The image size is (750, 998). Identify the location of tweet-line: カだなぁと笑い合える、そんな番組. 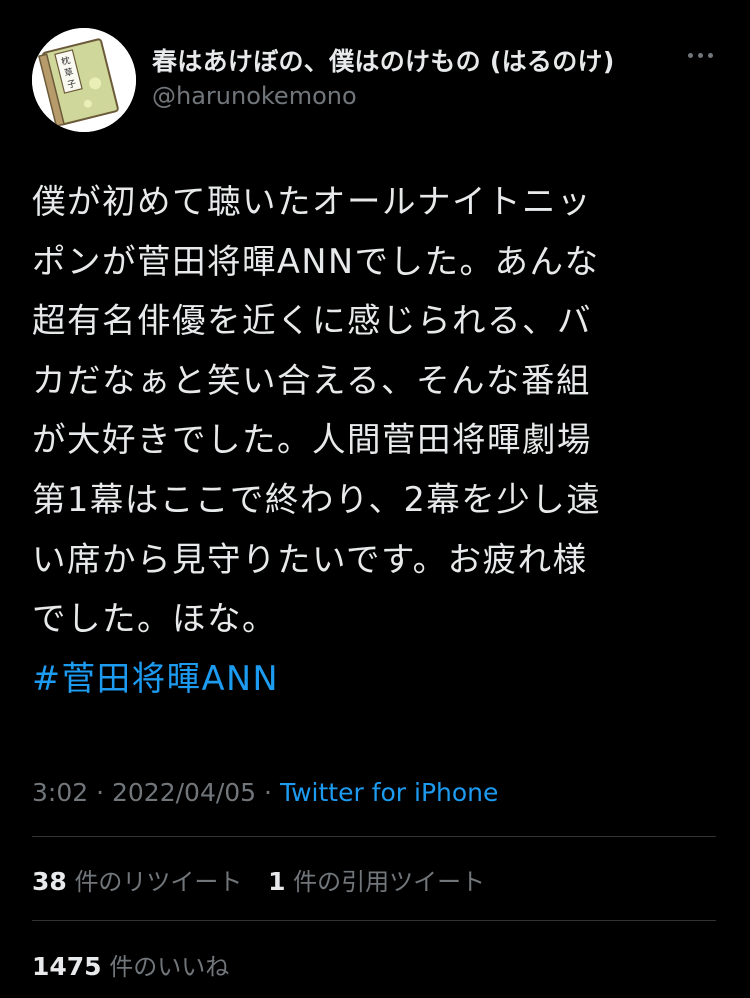
(311, 380).